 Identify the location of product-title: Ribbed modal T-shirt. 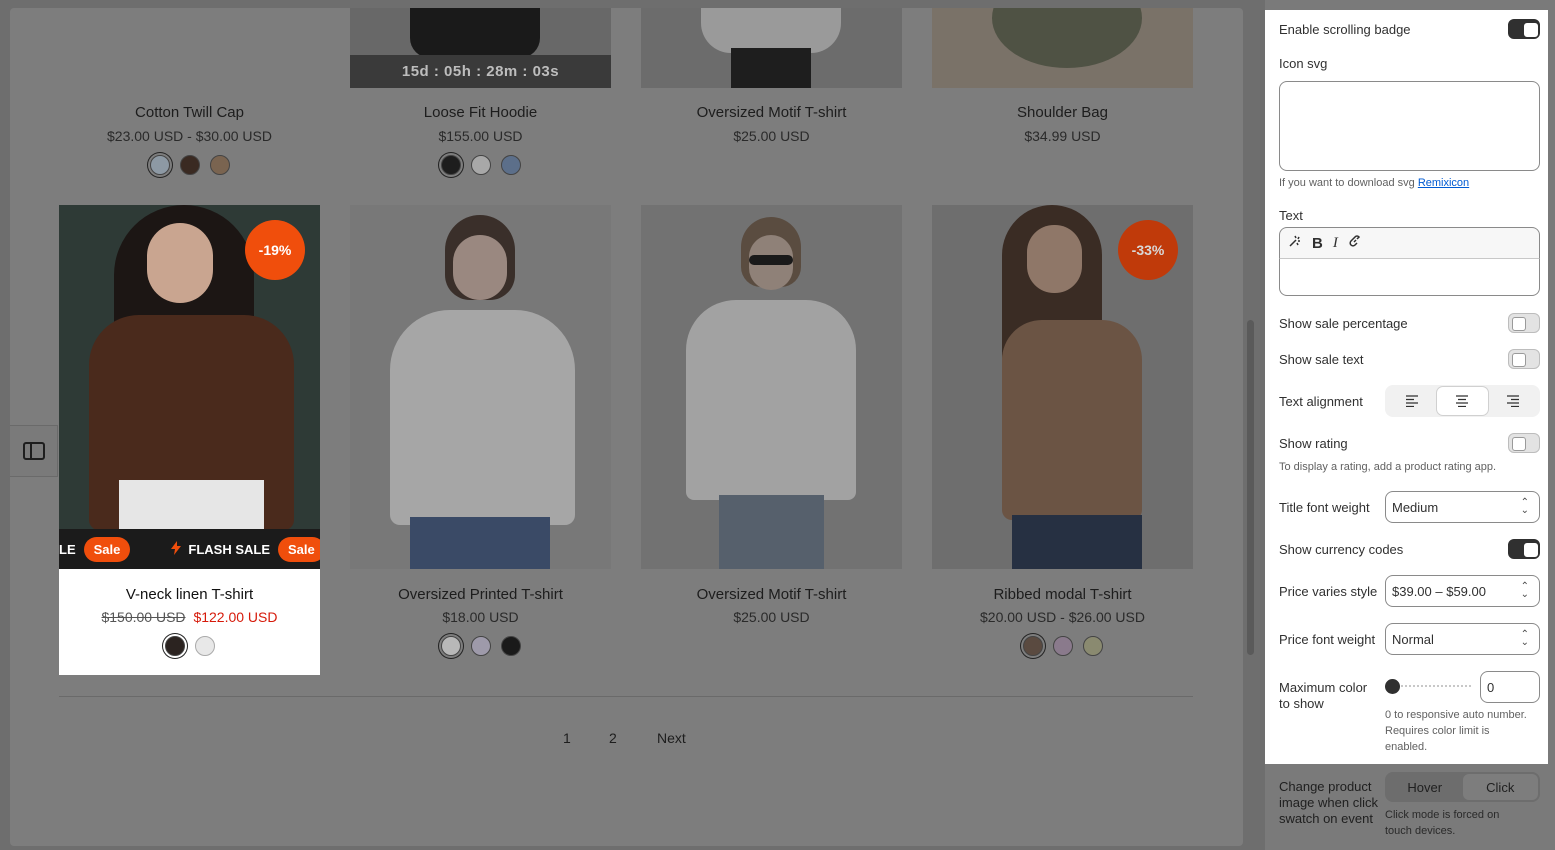
(1062, 594).